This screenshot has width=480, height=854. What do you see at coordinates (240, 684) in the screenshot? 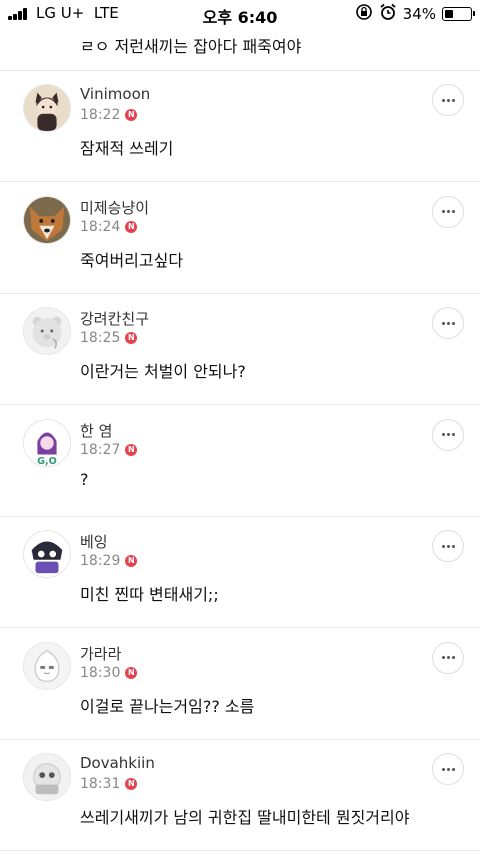
I see `comment-item: 가라라 18:30 N 이걸로 끝나는거임?? 소름` at bounding box center [240, 684].